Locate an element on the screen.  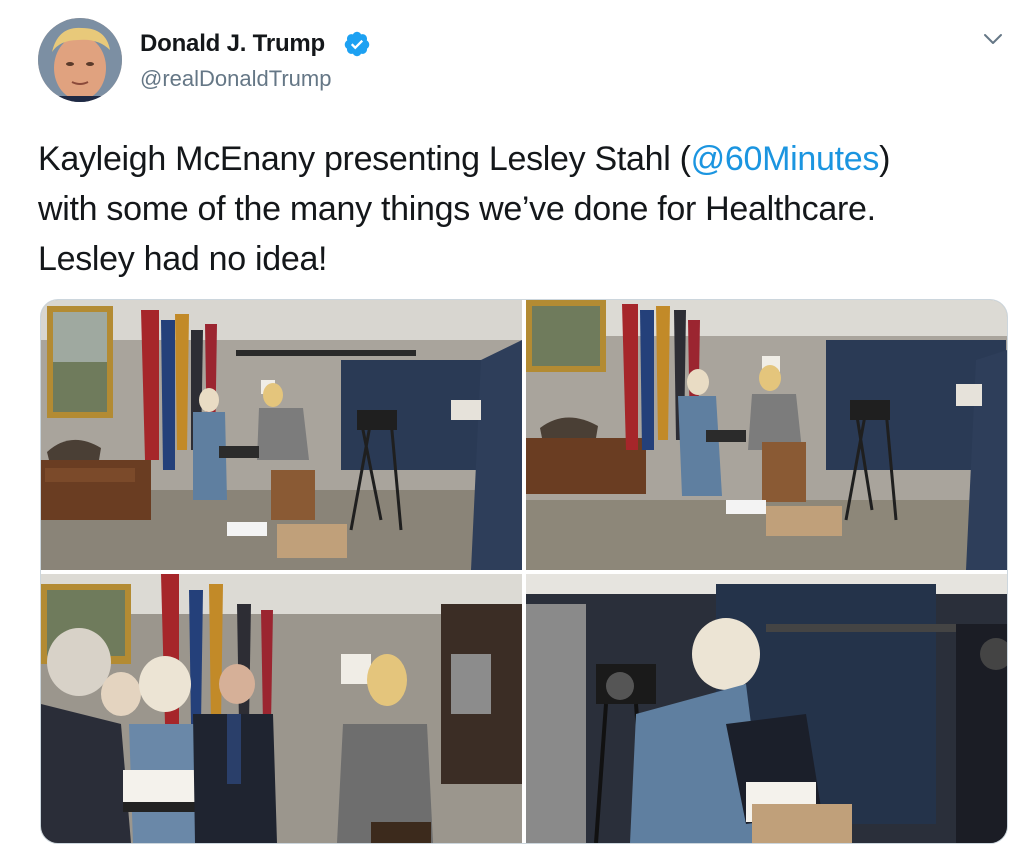
author-avatar is located at coordinates (80, 60).